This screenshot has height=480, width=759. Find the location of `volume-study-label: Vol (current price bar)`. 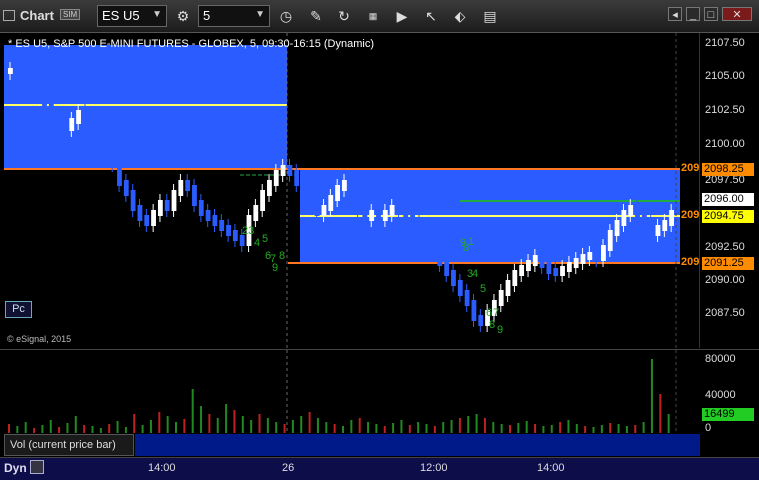

volume-study-label: Vol (current price bar) is located at coordinates (69, 445).